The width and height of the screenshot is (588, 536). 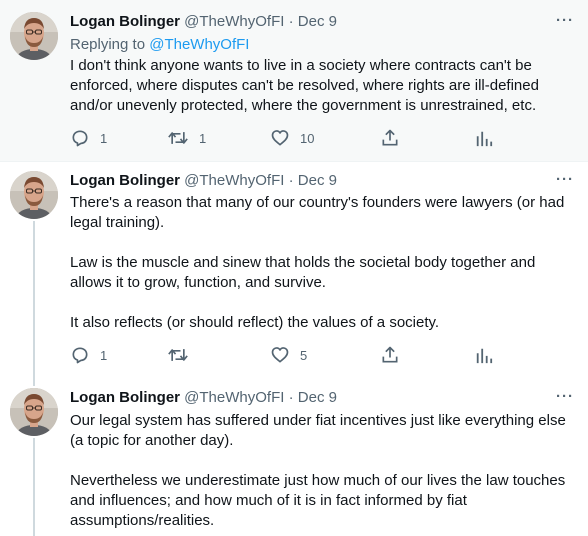 I want to click on retweet-button, so click(x=183, y=355).